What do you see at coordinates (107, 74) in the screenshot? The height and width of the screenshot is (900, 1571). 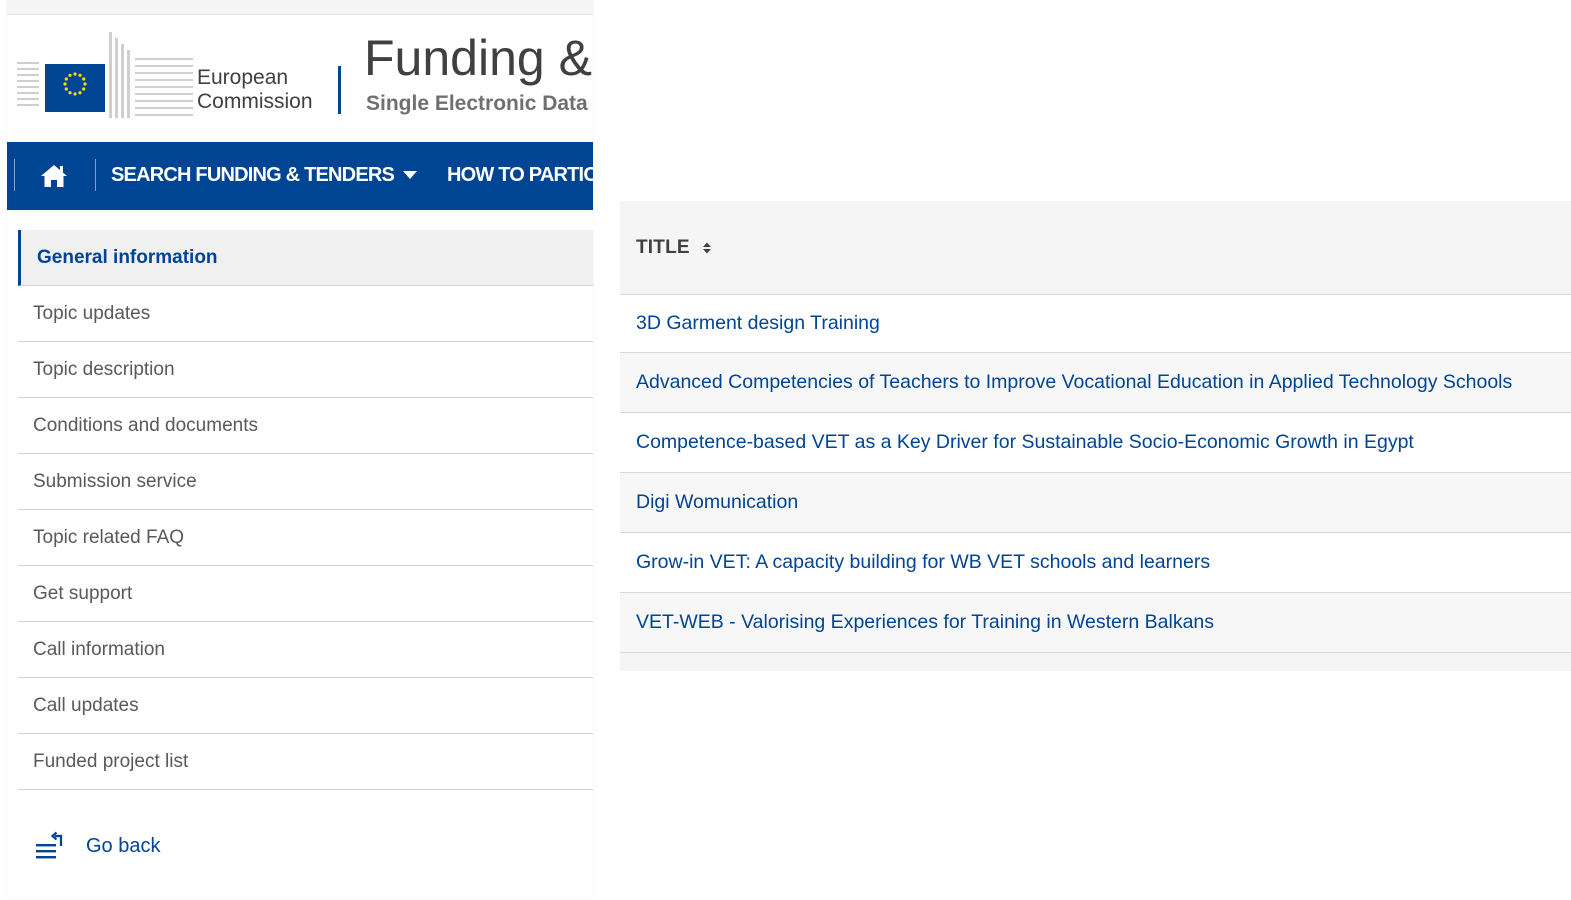 I see `european-commission-logo` at bounding box center [107, 74].